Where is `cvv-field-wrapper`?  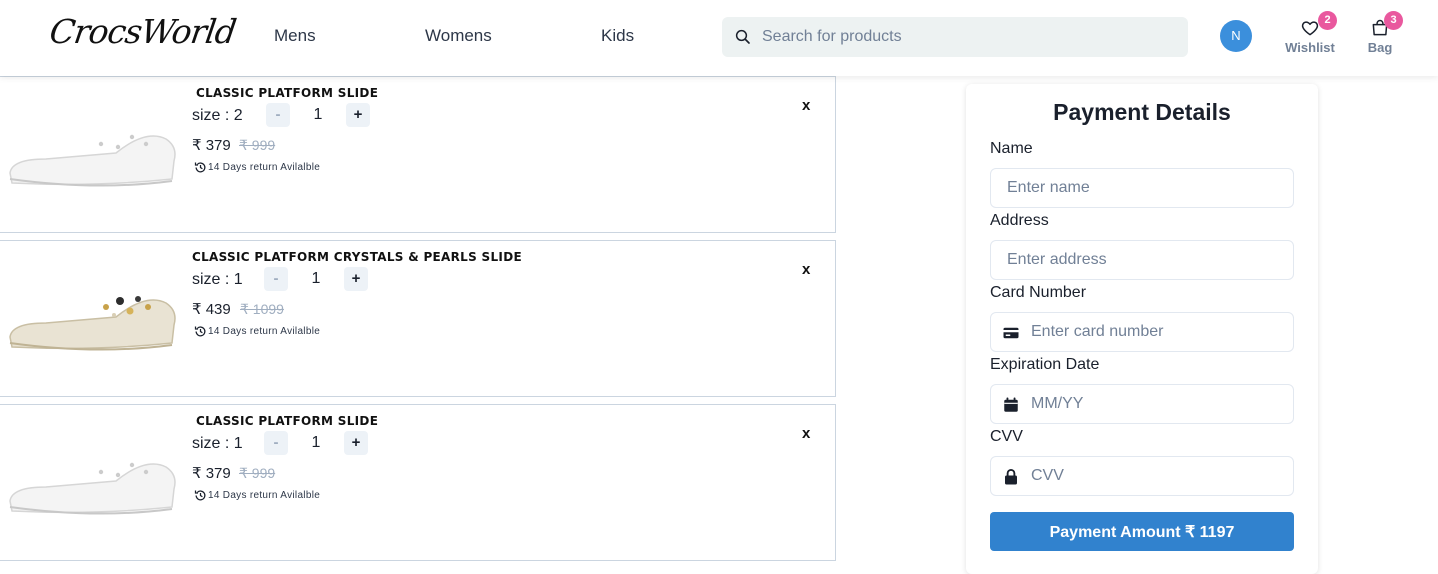 cvv-field-wrapper is located at coordinates (1142, 476).